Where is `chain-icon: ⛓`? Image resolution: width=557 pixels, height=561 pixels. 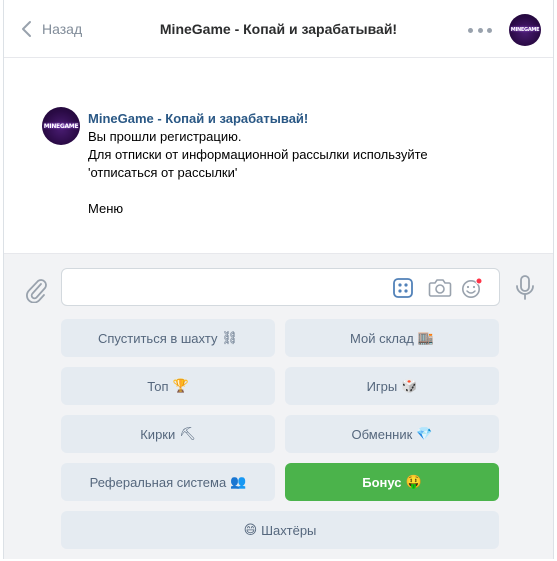
chain-icon: ⛓ is located at coordinates (230, 338).